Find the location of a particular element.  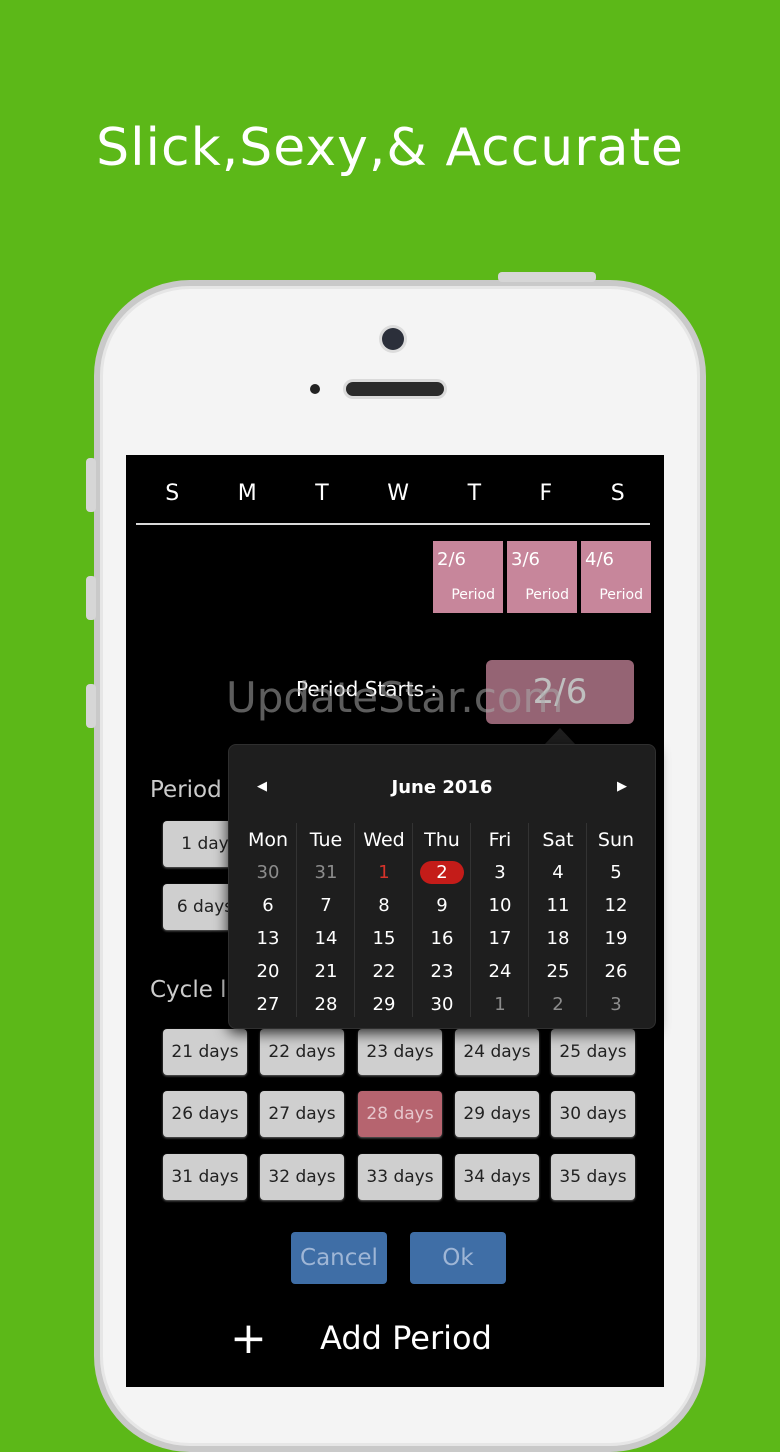

cycle-section-label: Cycle l is located at coordinates (188, 990).